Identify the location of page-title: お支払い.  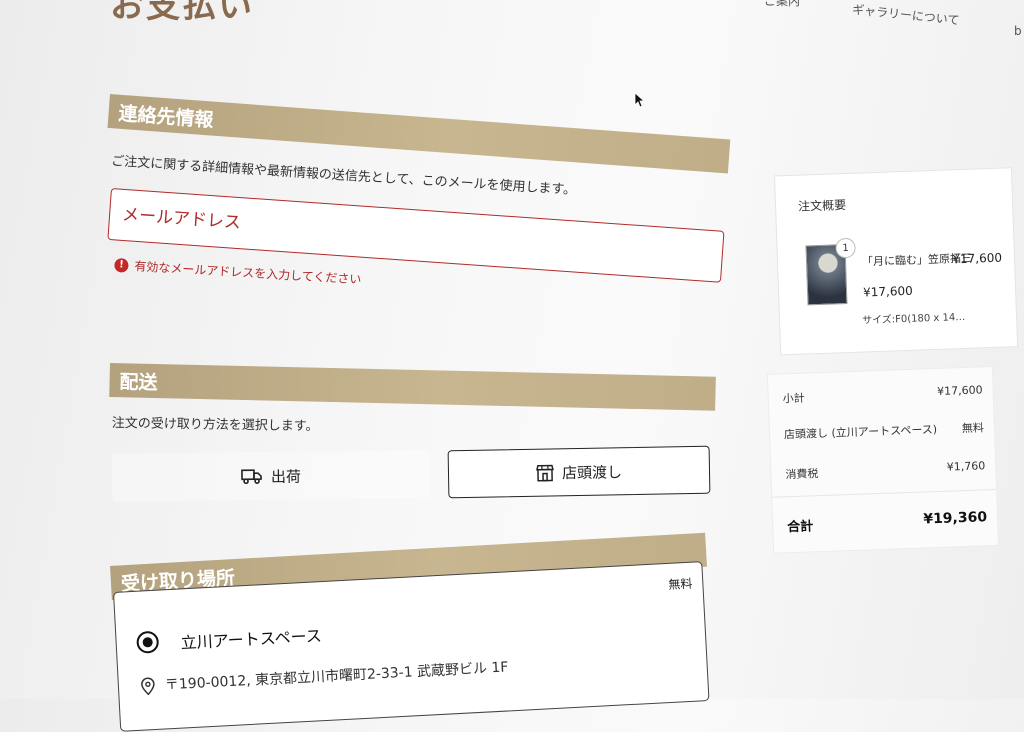
(182, 13).